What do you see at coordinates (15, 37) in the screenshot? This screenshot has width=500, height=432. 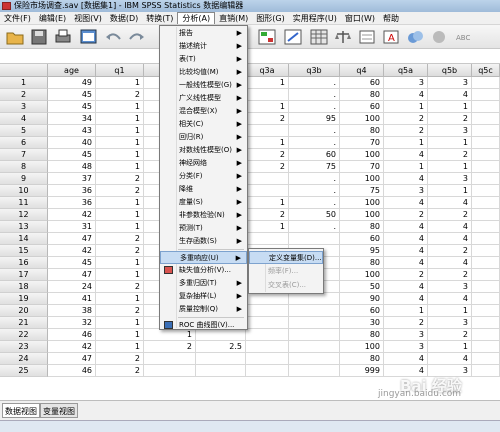 I see `open-folder-icon` at bounding box center [15, 37].